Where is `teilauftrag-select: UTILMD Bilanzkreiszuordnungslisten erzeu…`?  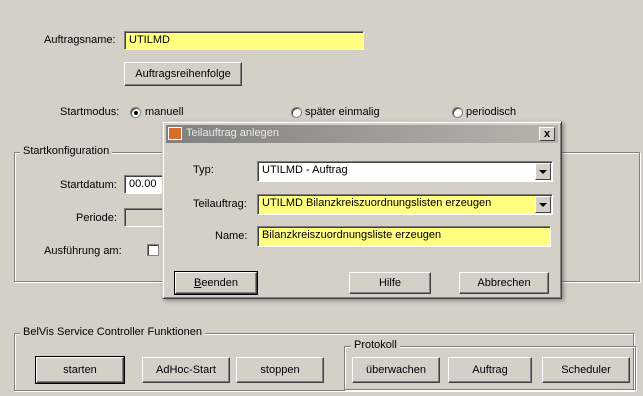
teilauftrag-select: UTILMD Bilanzkreiszuordnungslisten erzeu… is located at coordinates (405, 204).